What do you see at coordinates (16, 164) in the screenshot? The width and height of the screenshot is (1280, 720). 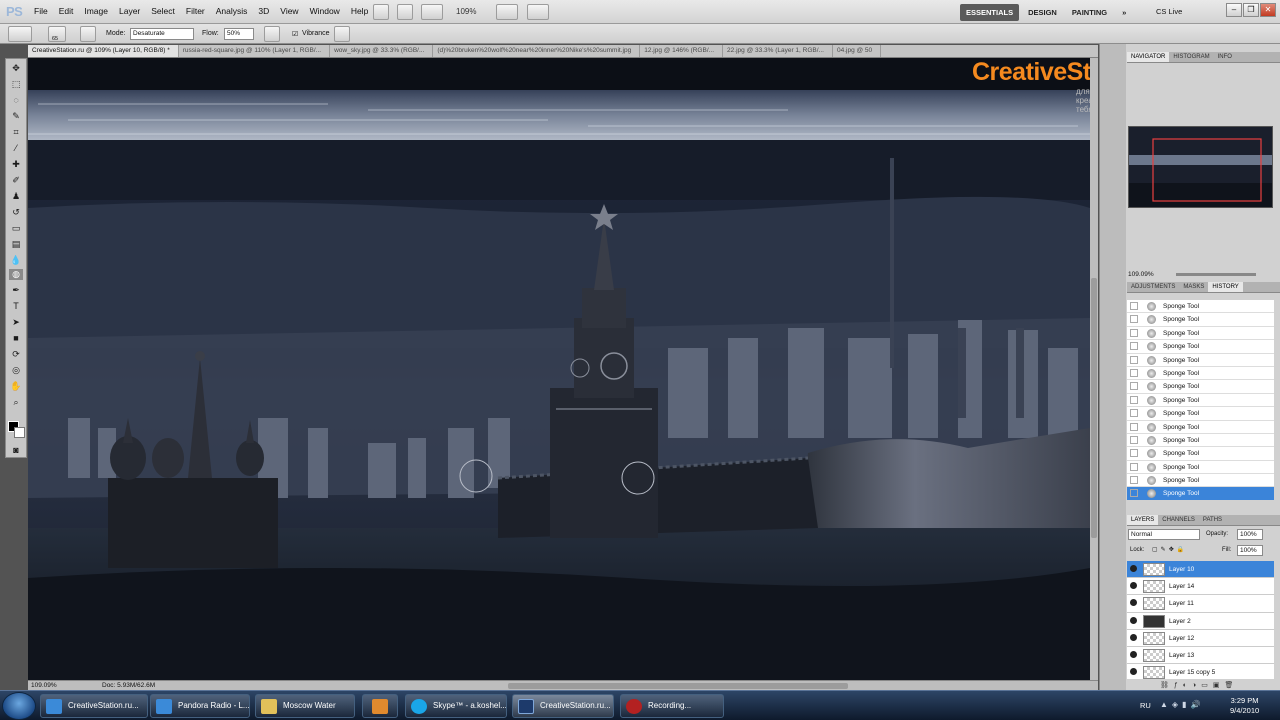 I see `healing-brush-tool-icon: ✚` at bounding box center [16, 164].